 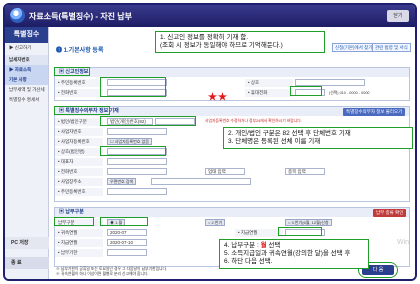 I want to click on agent-bizno-label: • 사업자번호, so click(x=79, y=132).